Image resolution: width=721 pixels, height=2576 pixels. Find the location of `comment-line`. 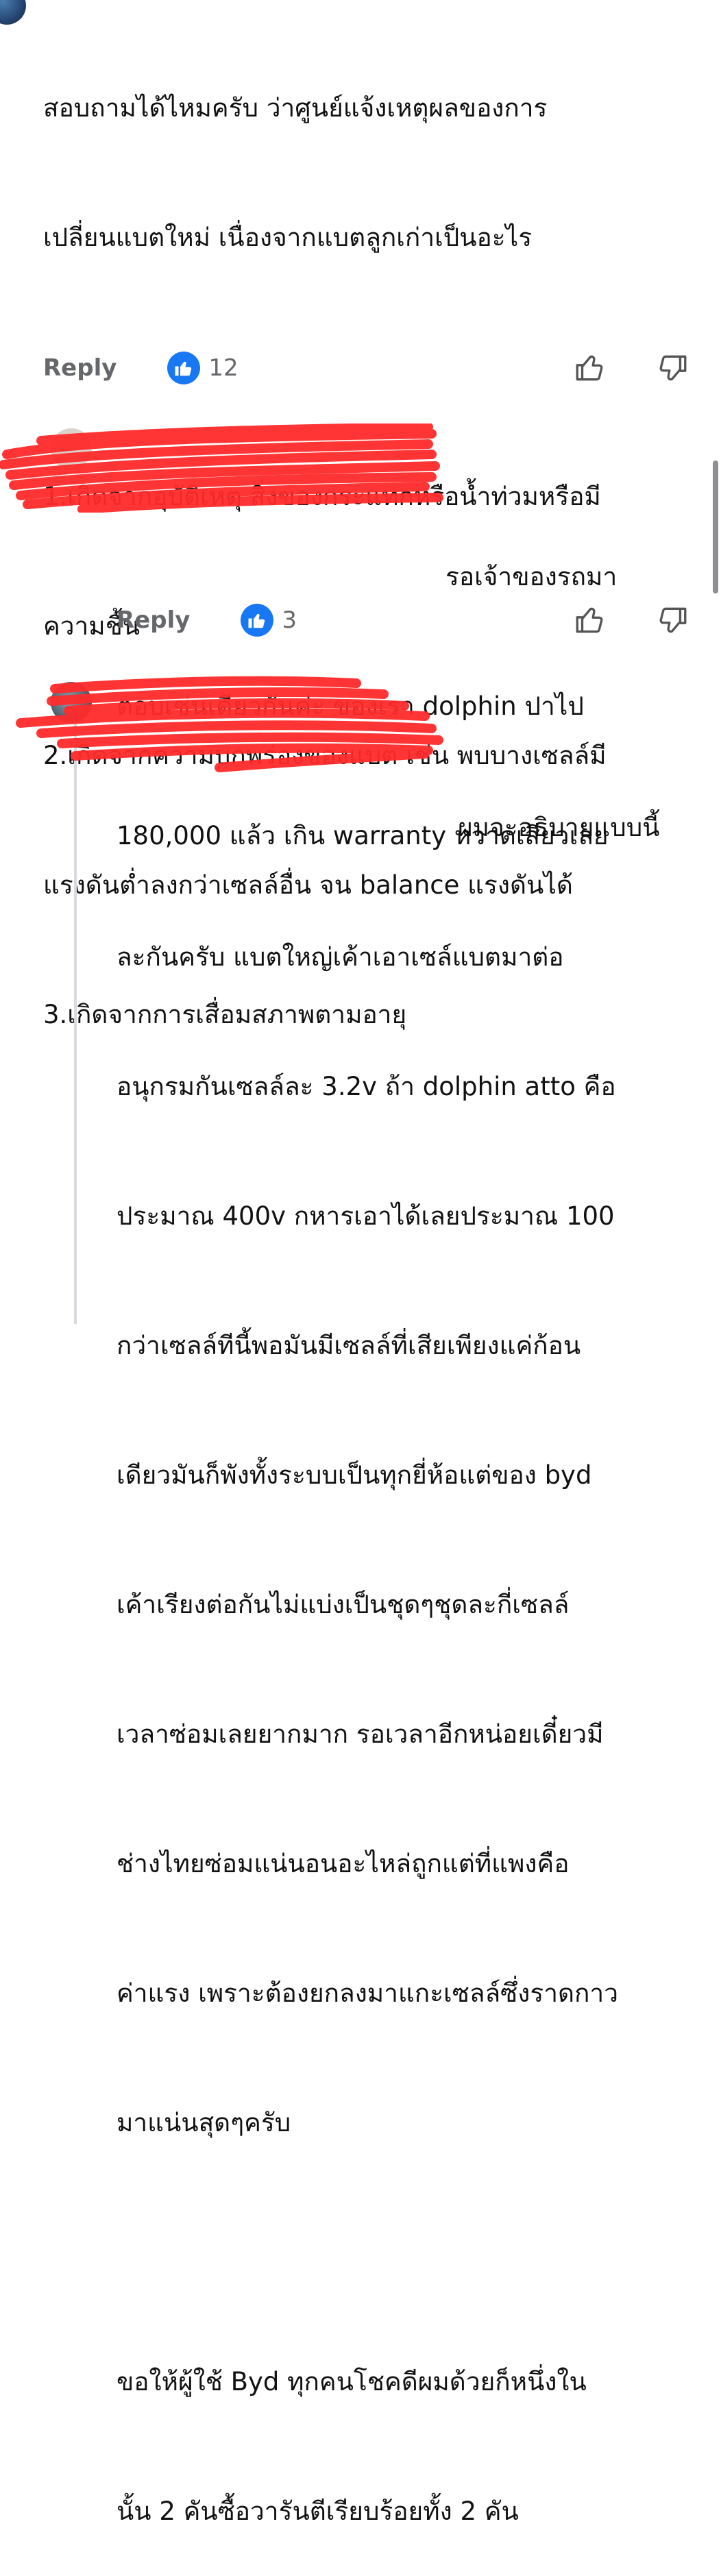

comment-line is located at coordinates (405, 2253).